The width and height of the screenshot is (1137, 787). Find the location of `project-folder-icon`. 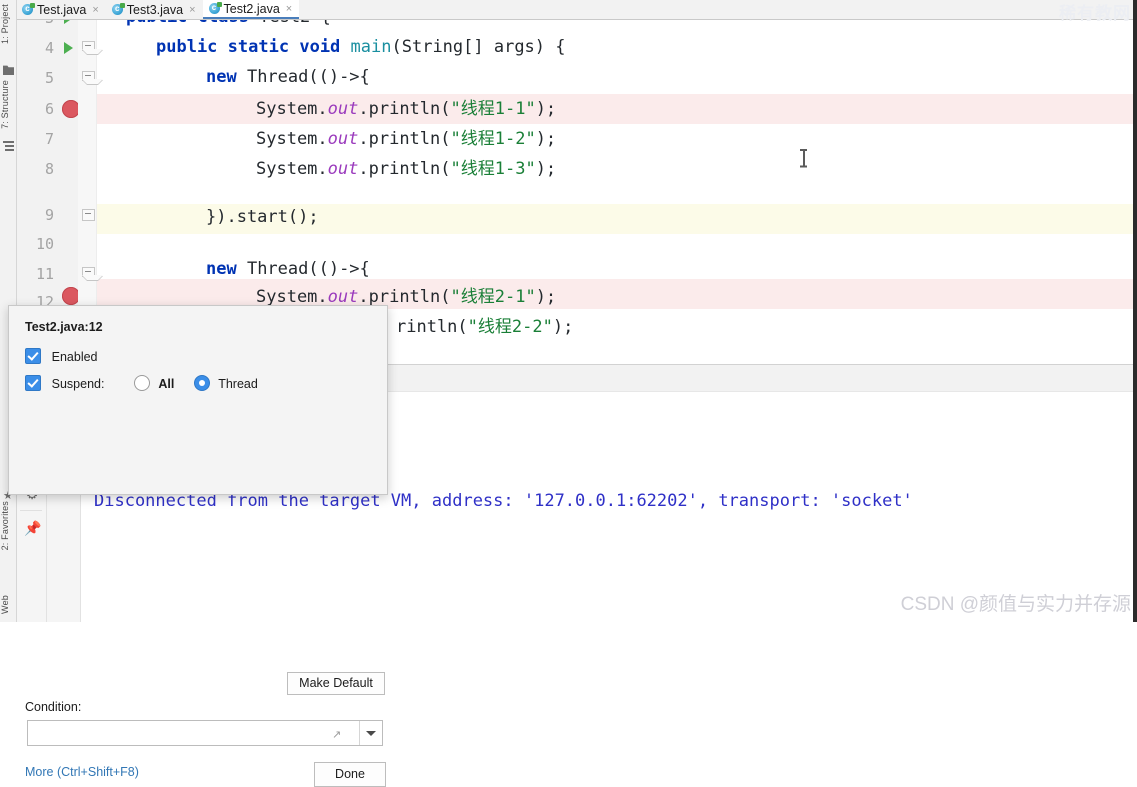

project-folder-icon is located at coordinates (8, 70).